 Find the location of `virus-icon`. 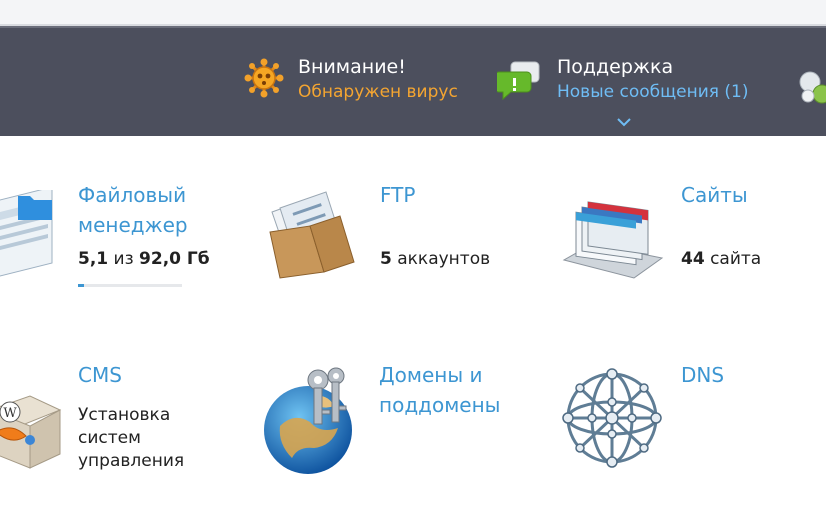

virus-icon is located at coordinates (264, 78).